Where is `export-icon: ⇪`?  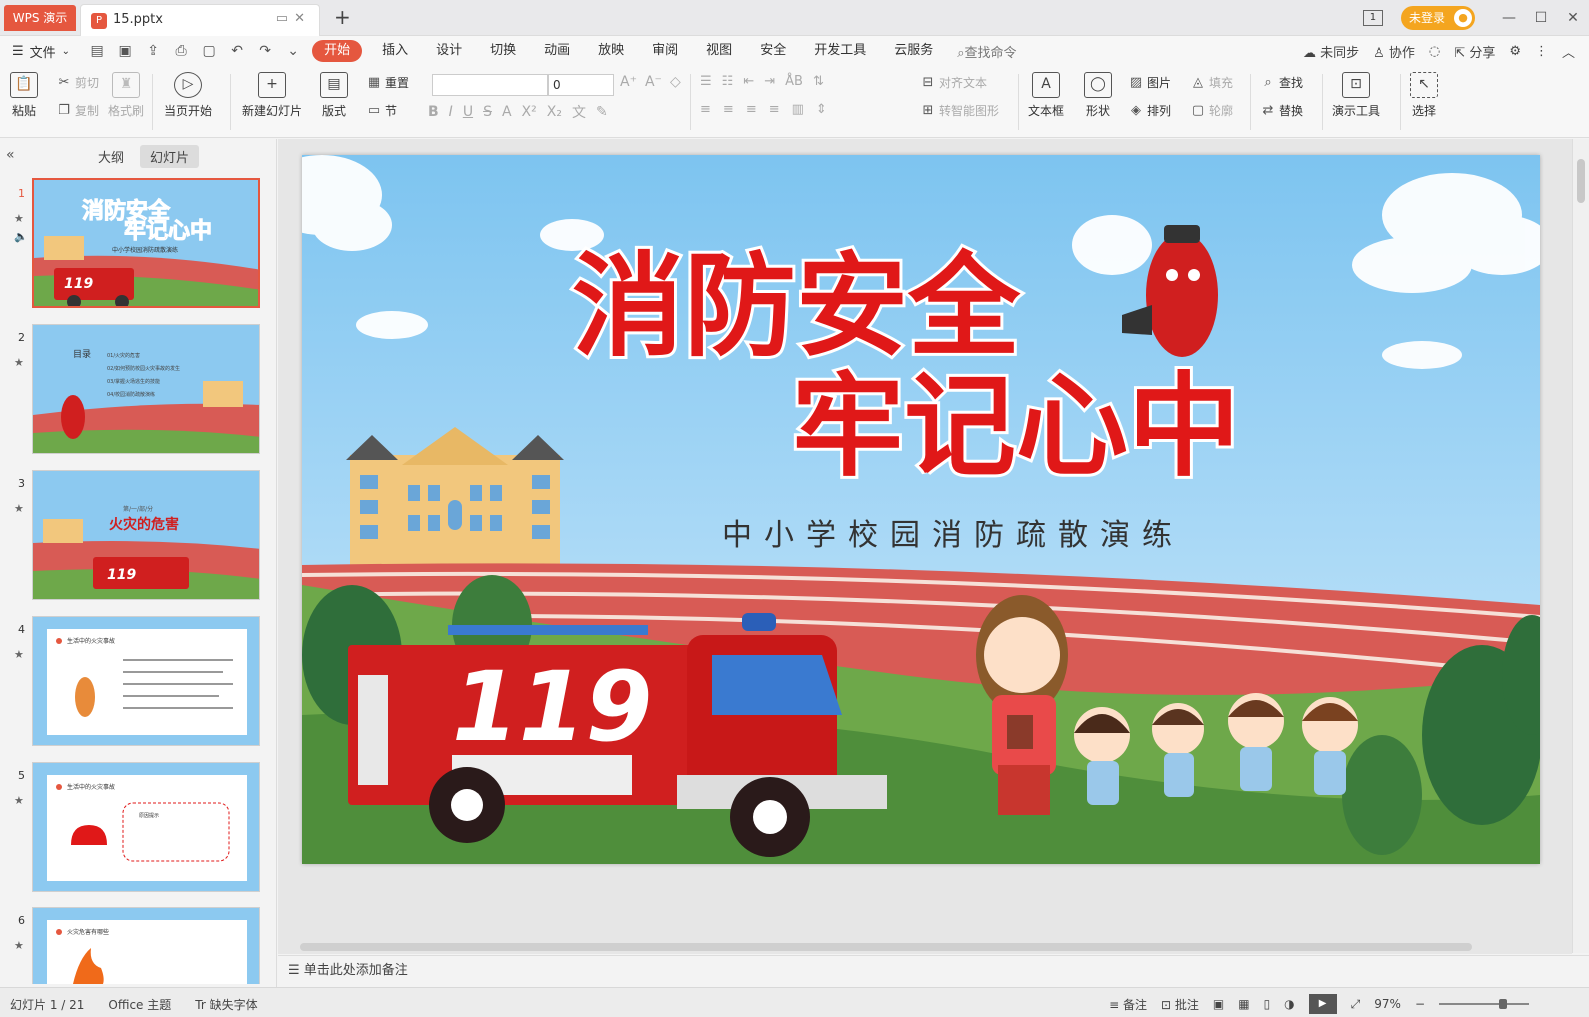 export-icon: ⇪ is located at coordinates (153, 51).